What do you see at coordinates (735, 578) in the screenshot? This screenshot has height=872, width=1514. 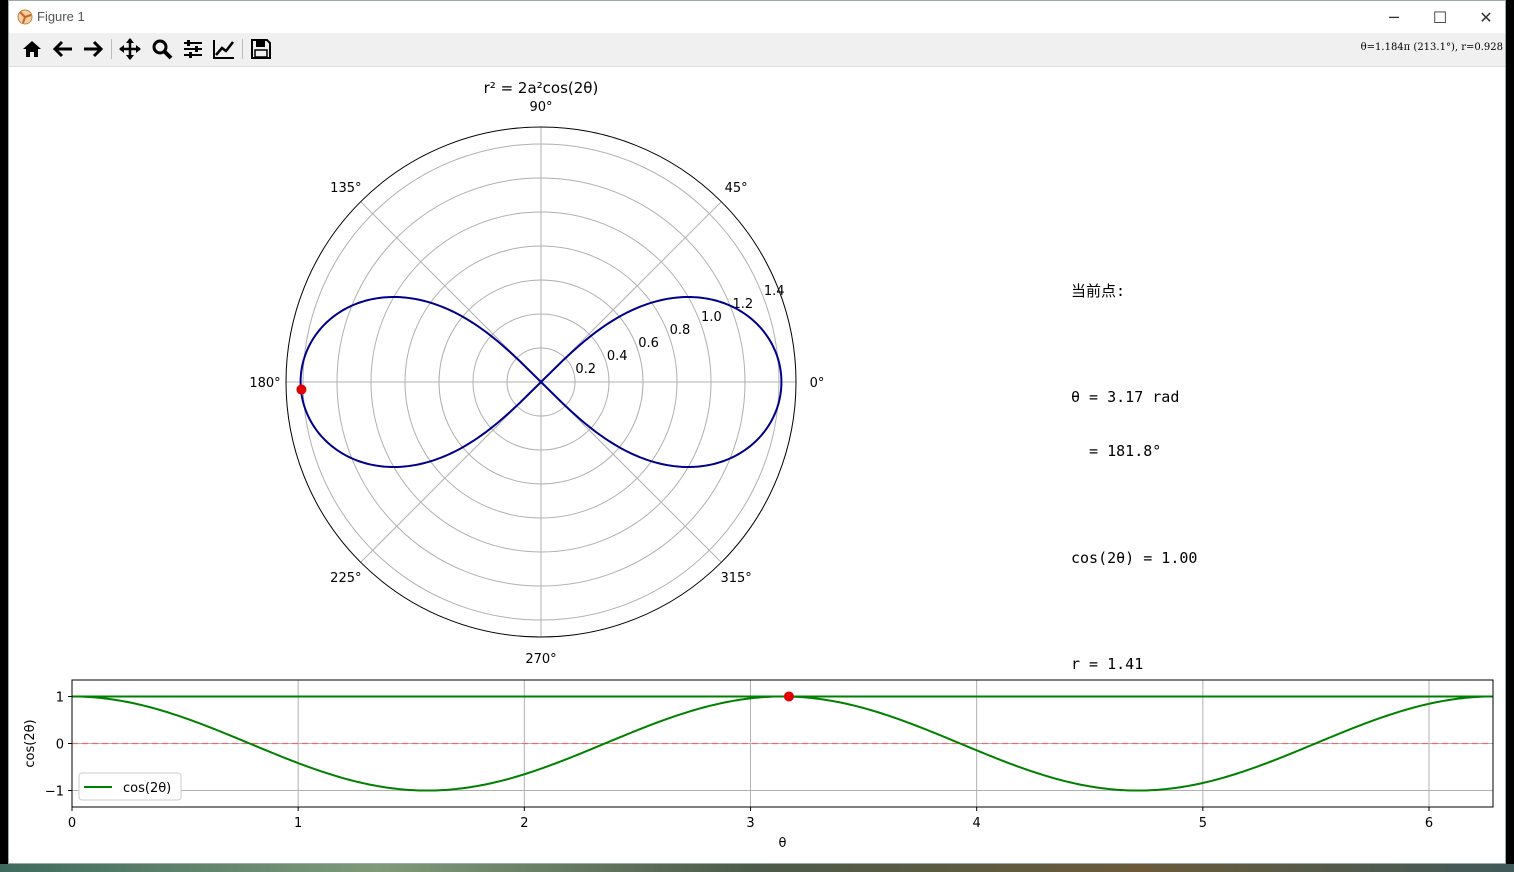 I see `theta-tick-label: 315°` at bounding box center [735, 578].